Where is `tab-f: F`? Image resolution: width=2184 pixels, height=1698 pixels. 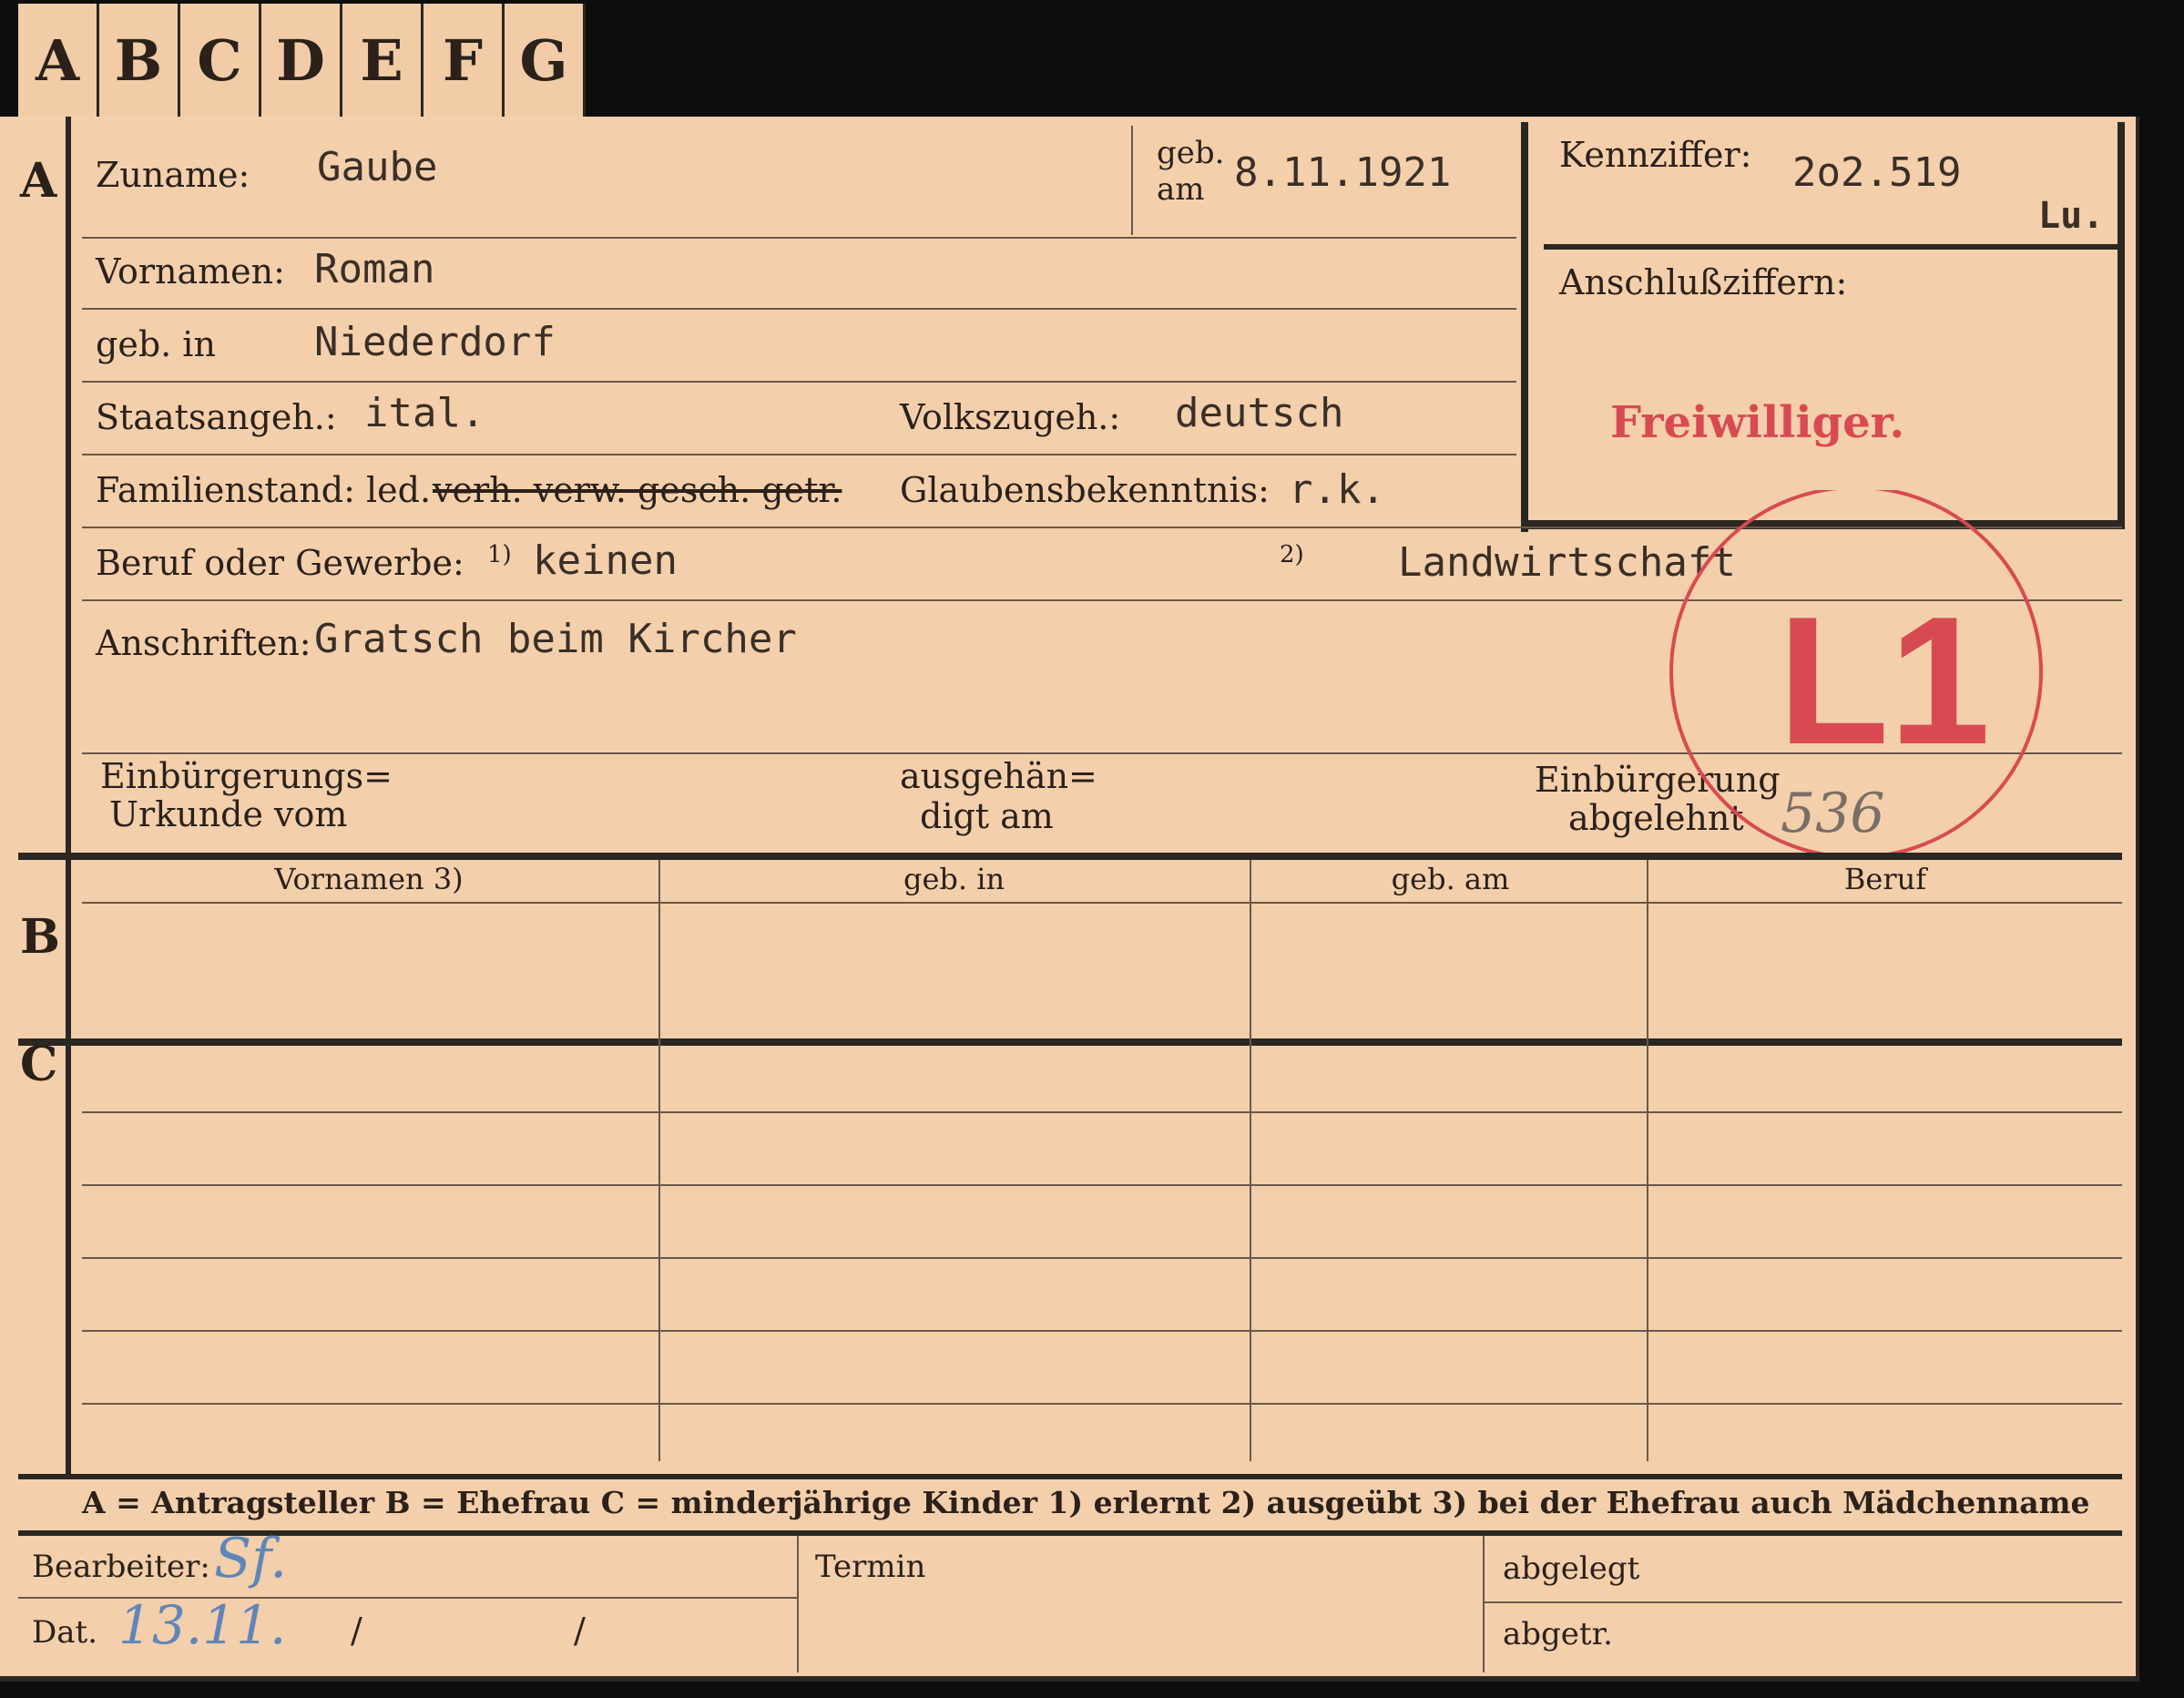
tab-f: F is located at coordinates (465, 61).